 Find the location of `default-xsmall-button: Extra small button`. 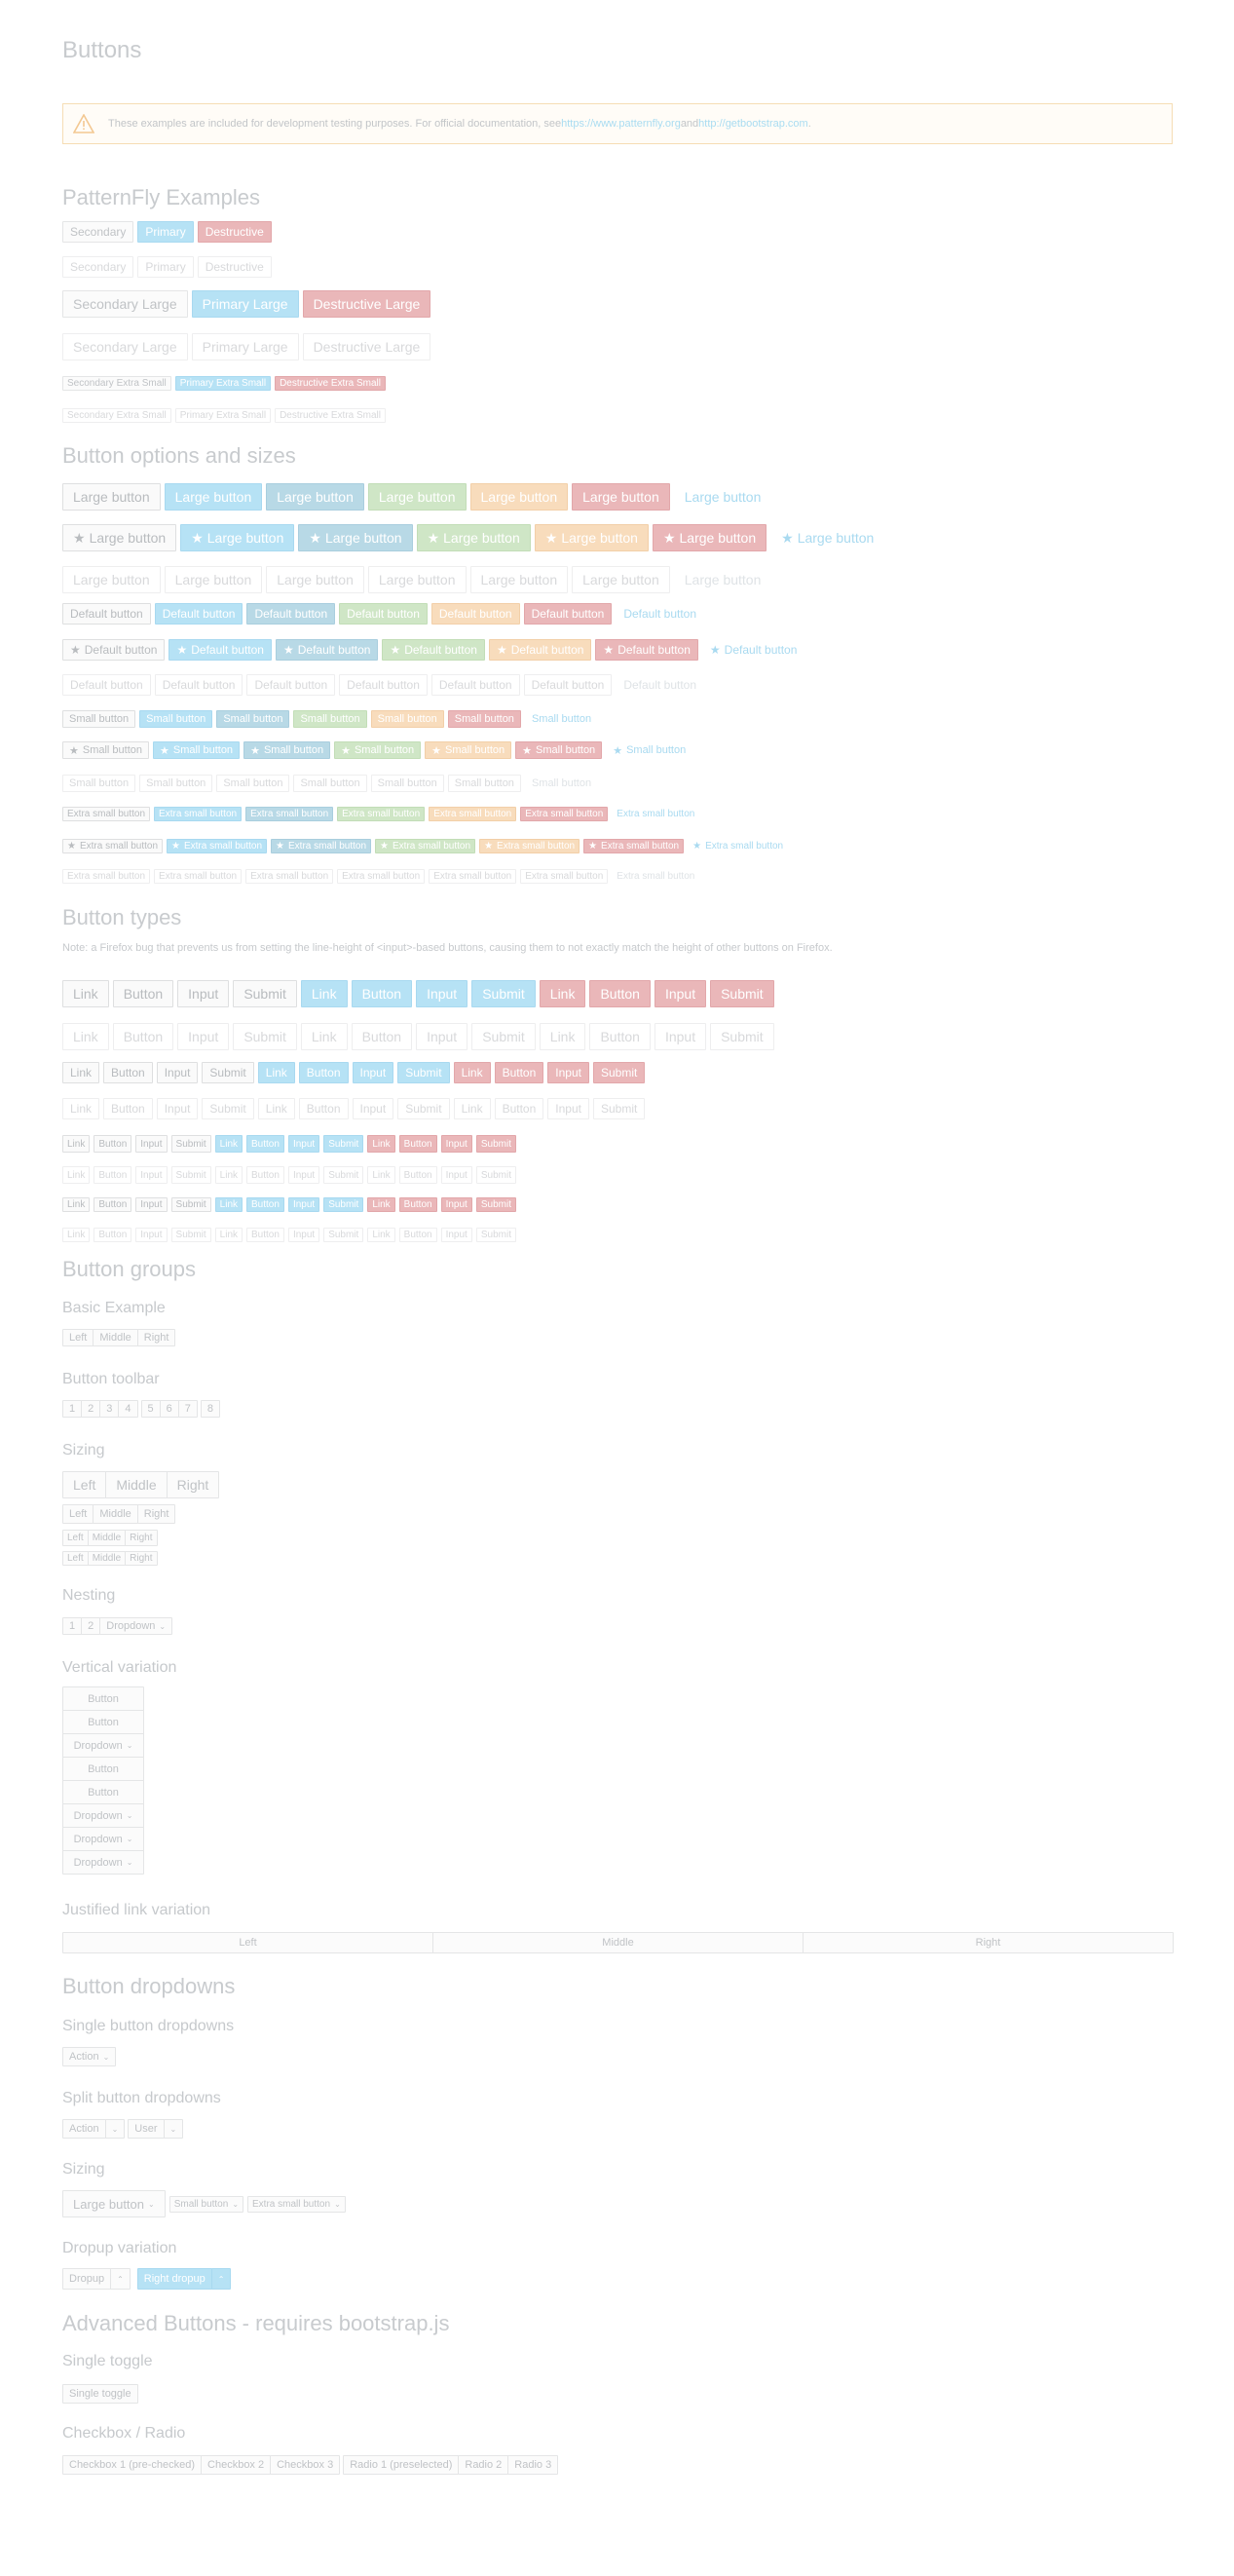

default-xsmall-button: Extra small button is located at coordinates (106, 814).